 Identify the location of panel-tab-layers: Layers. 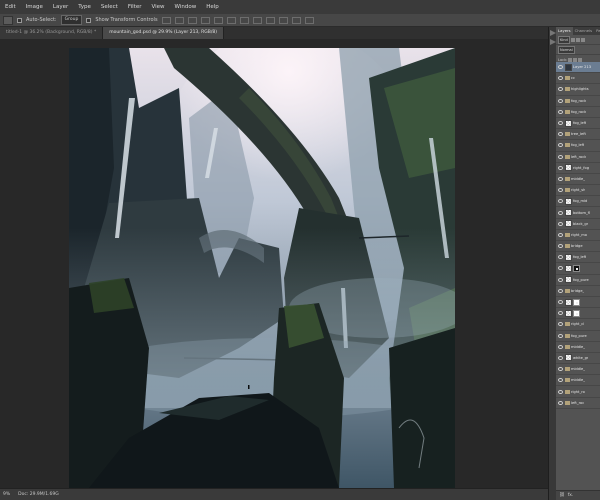
(564, 31).